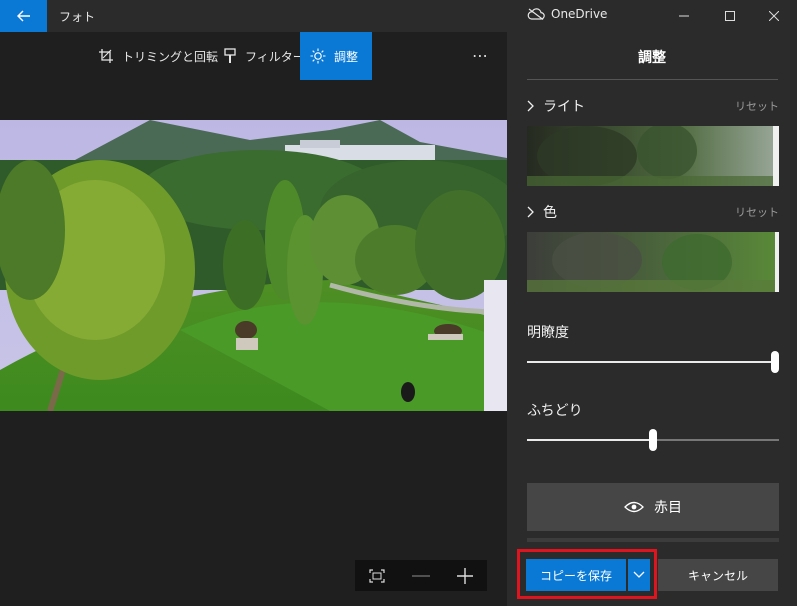 Image resolution: width=797 pixels, height=606 pixels. I want to click on maximize-button, so click(730, 16).